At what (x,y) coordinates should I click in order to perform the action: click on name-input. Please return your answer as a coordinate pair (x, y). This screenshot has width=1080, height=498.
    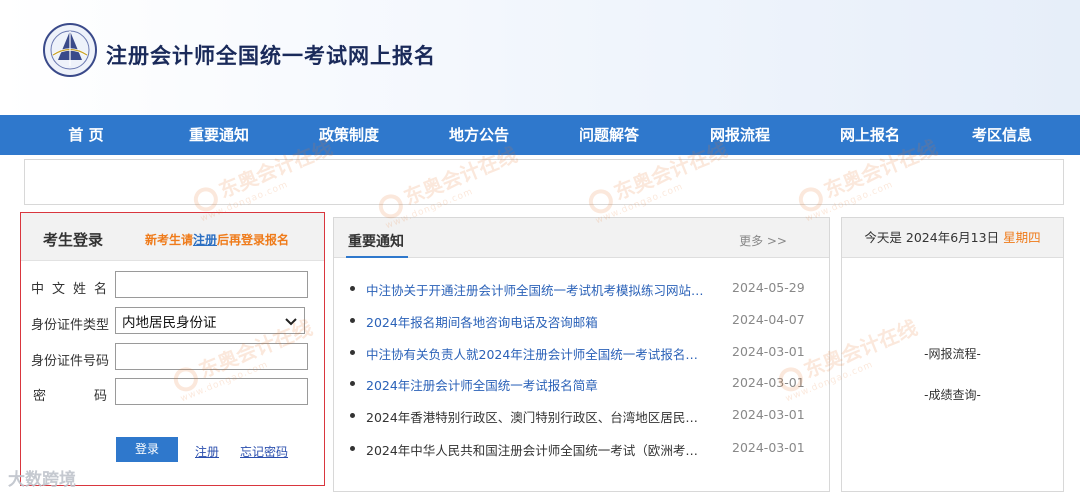
    Looking at the image, I should click on (211, 284).